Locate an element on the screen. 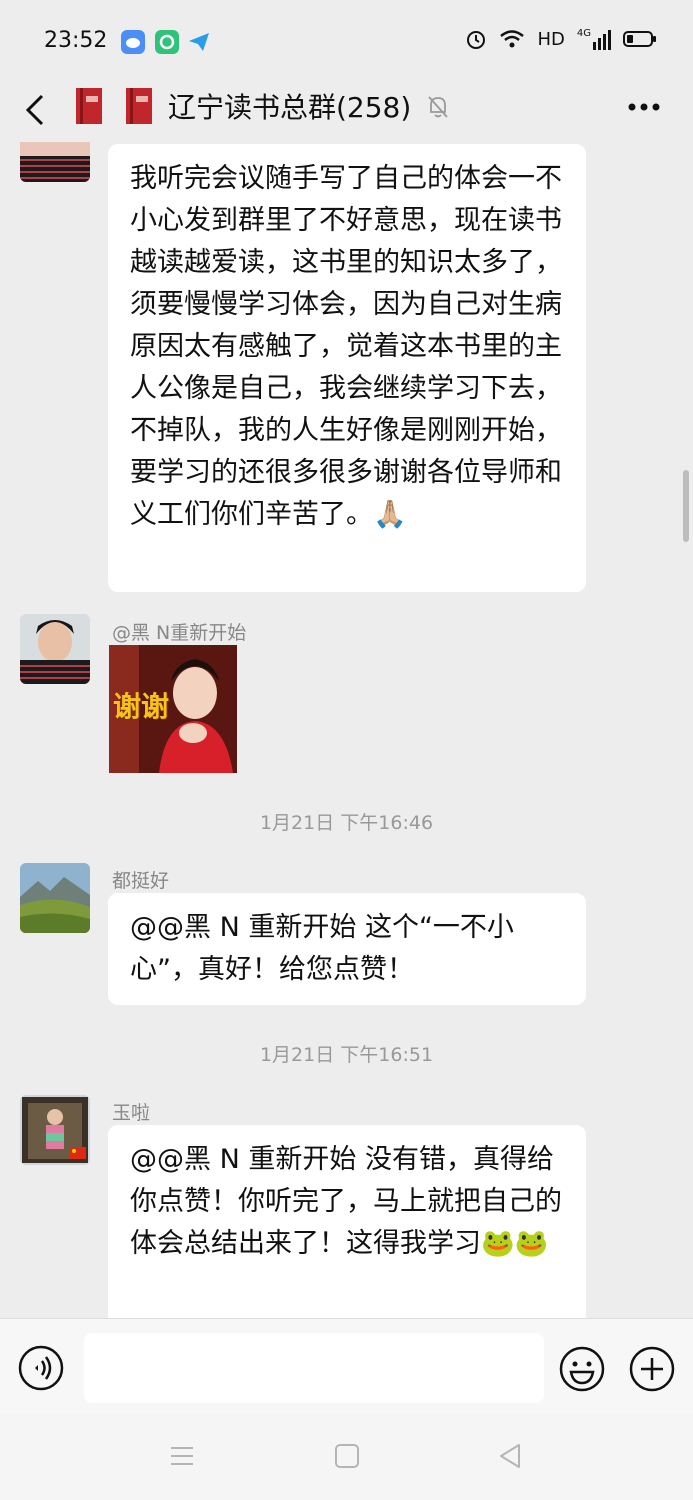 The width and height of the screenshot is (693, 1500). wifi-icon is located at coordinates (512, 39).